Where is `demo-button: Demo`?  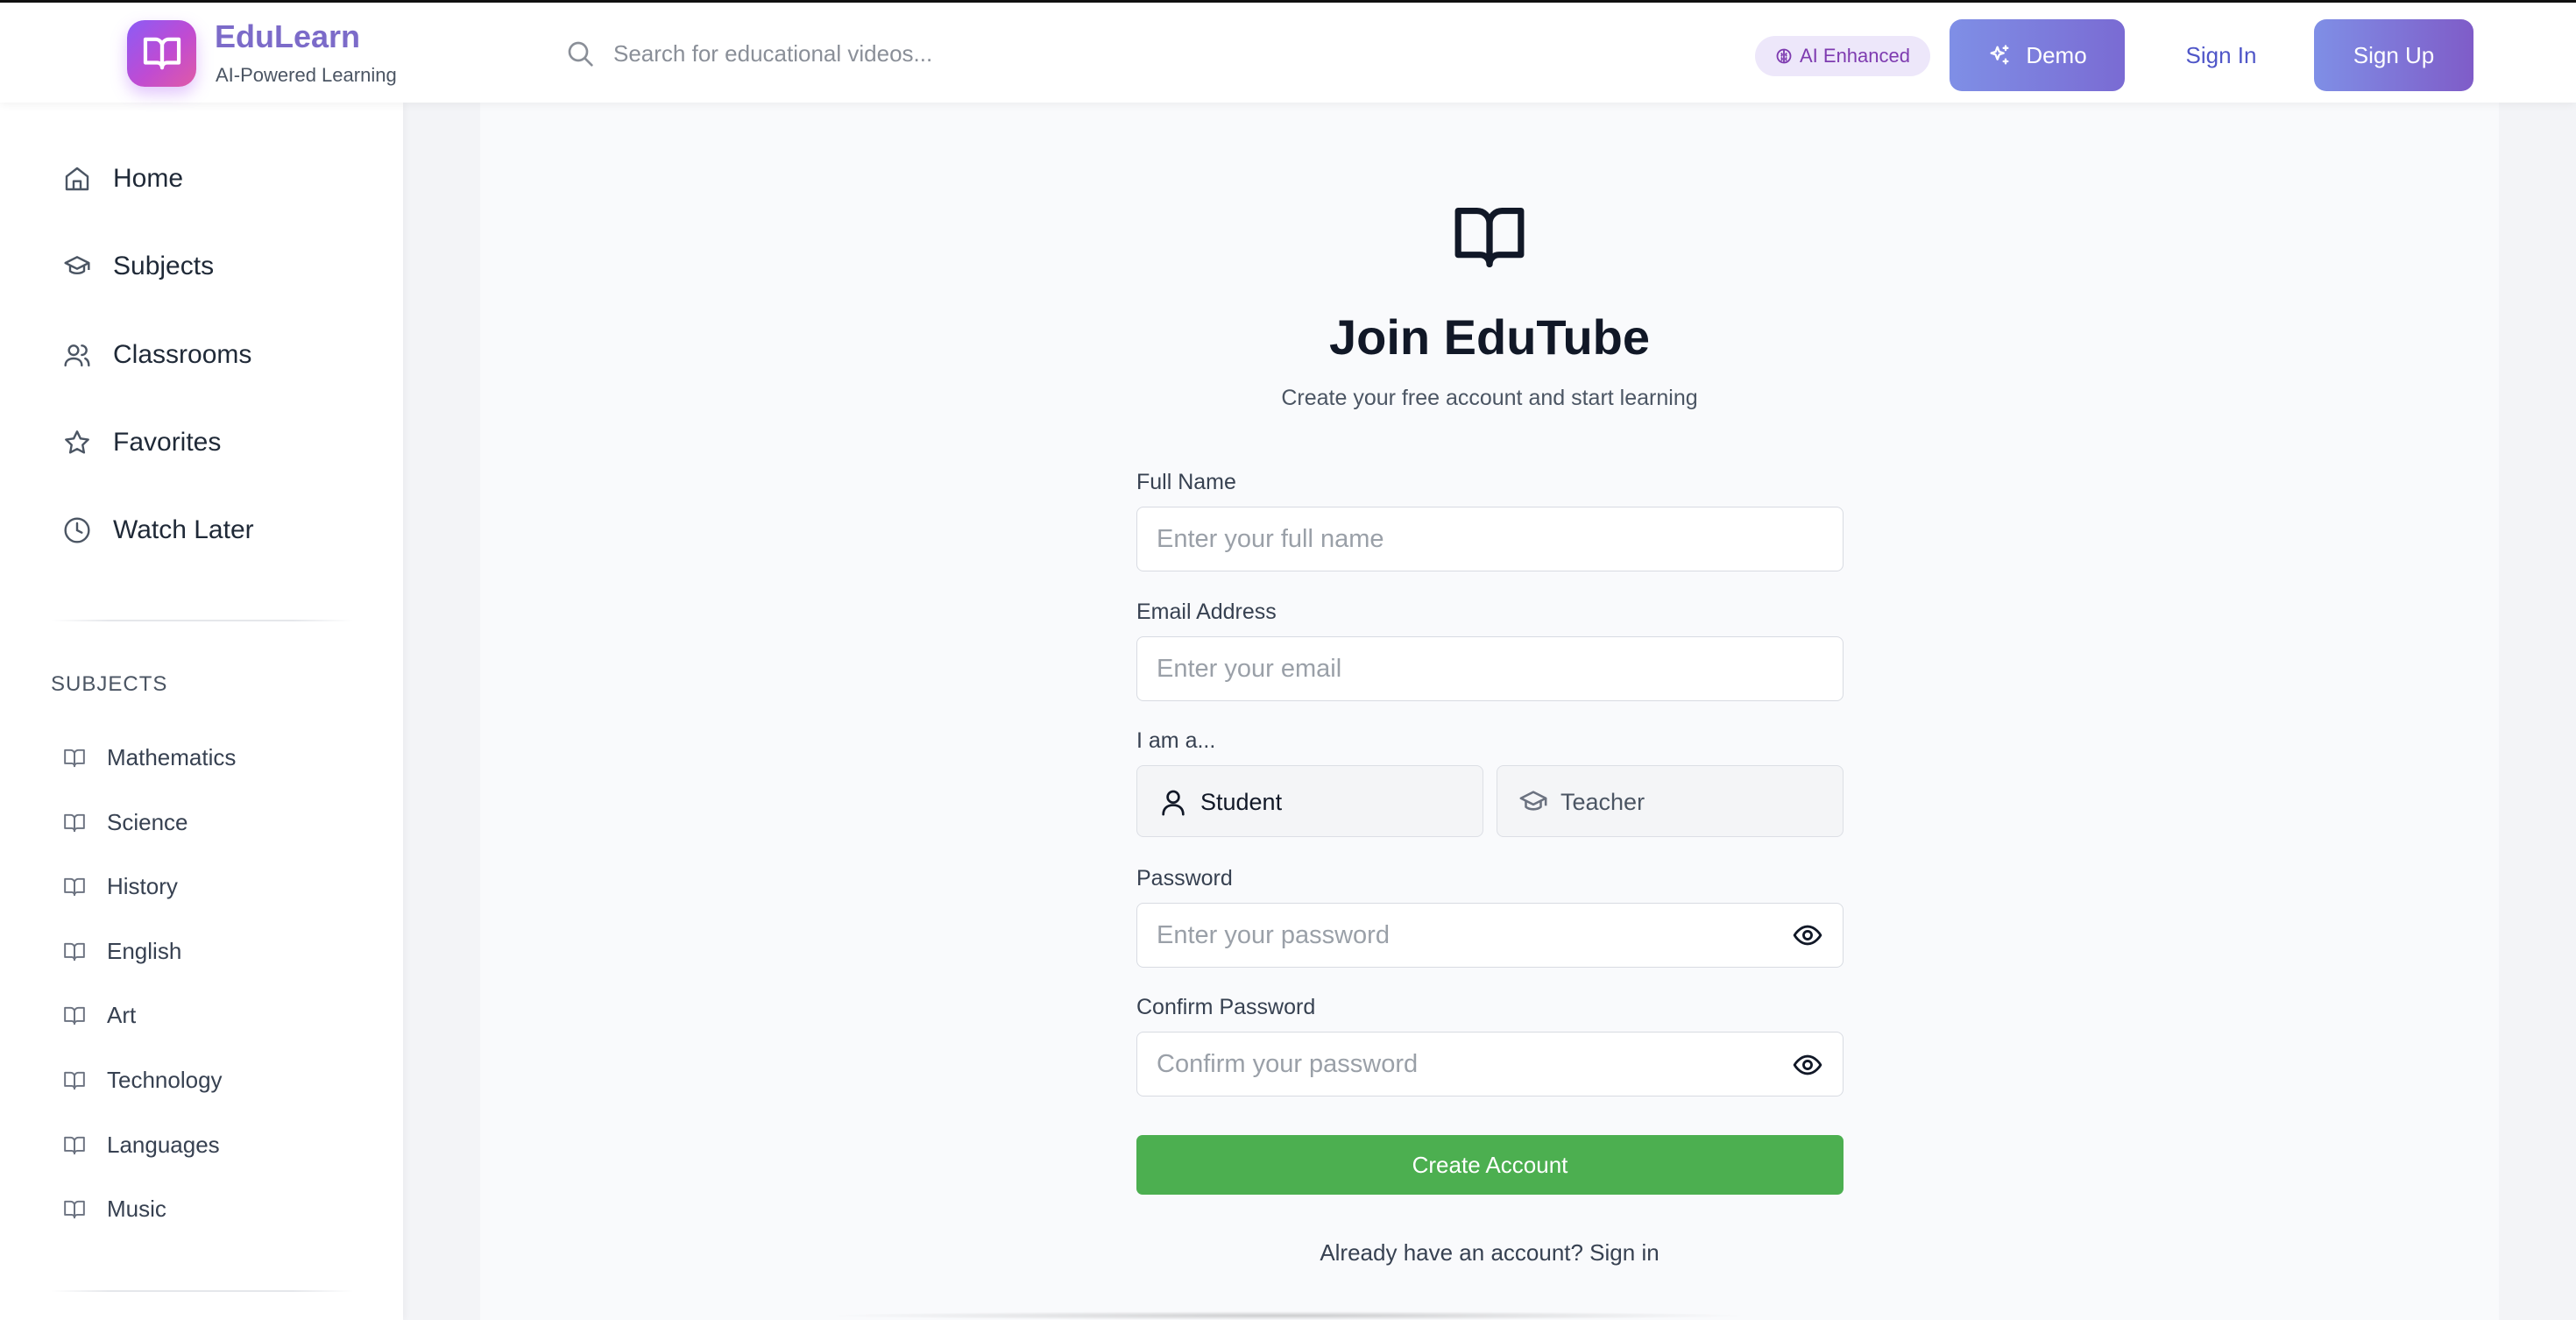 demo-button: Demo is located at coordinates (2037, 55).